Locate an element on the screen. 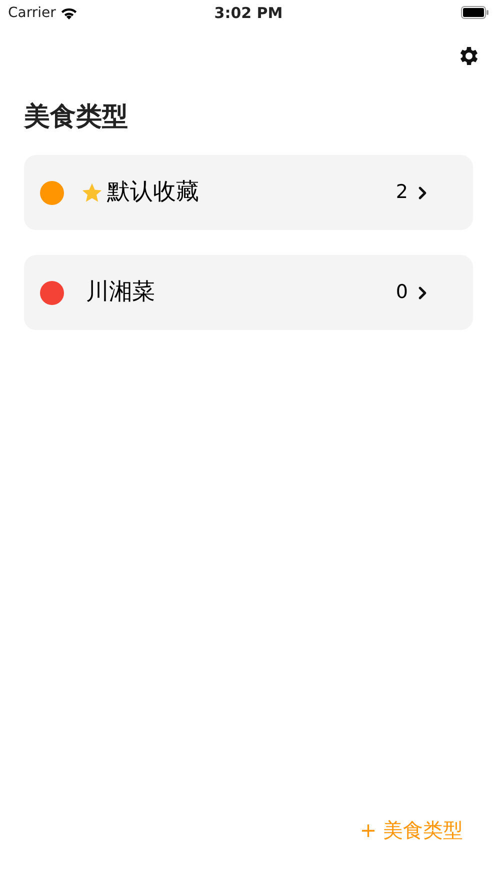 The width and height of the screenshot is (497, 883). page-title: 美食类型 is located at coordinates (76, 117).